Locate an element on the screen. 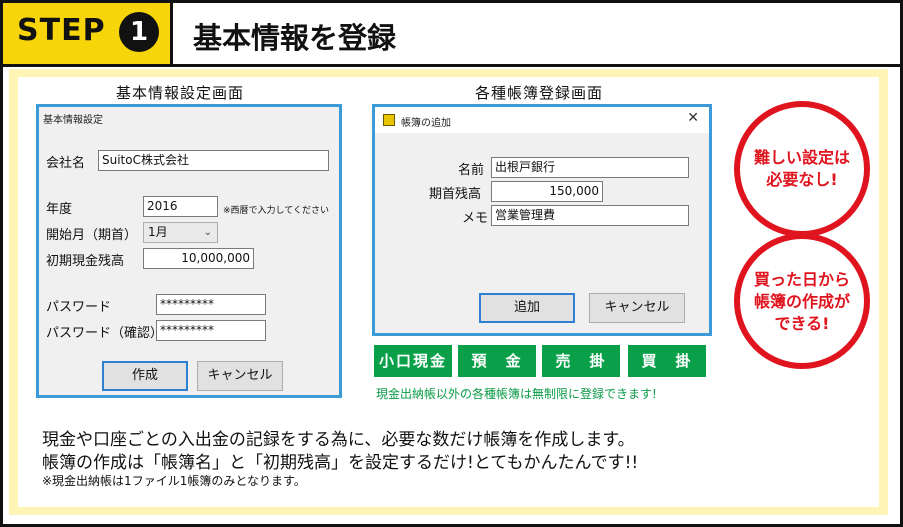  opening-cash-label: 初期現金残高 is located at coordinates (85, 261).